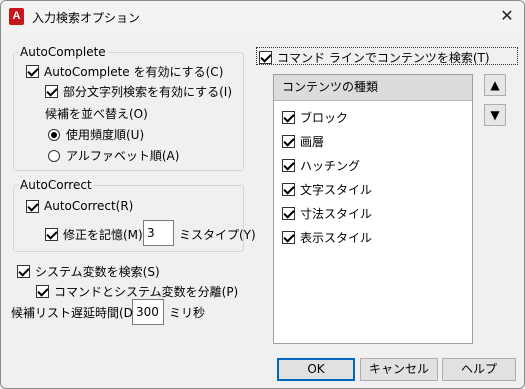 The width and height of the screenshot is (525, 389). I want to click on autocorrect-enable-label: AutoCorrect(R), so click(89, 206).